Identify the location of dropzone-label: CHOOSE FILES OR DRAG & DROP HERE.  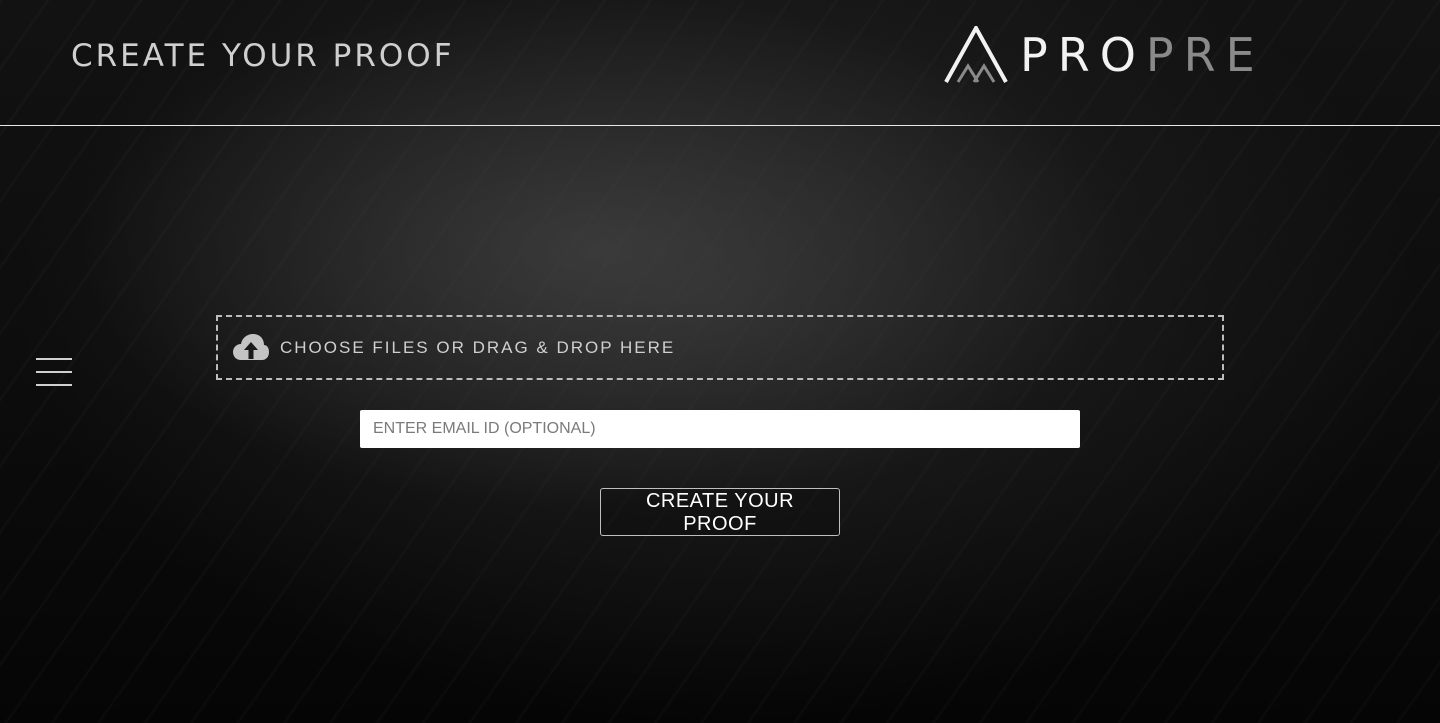
(478, 347).